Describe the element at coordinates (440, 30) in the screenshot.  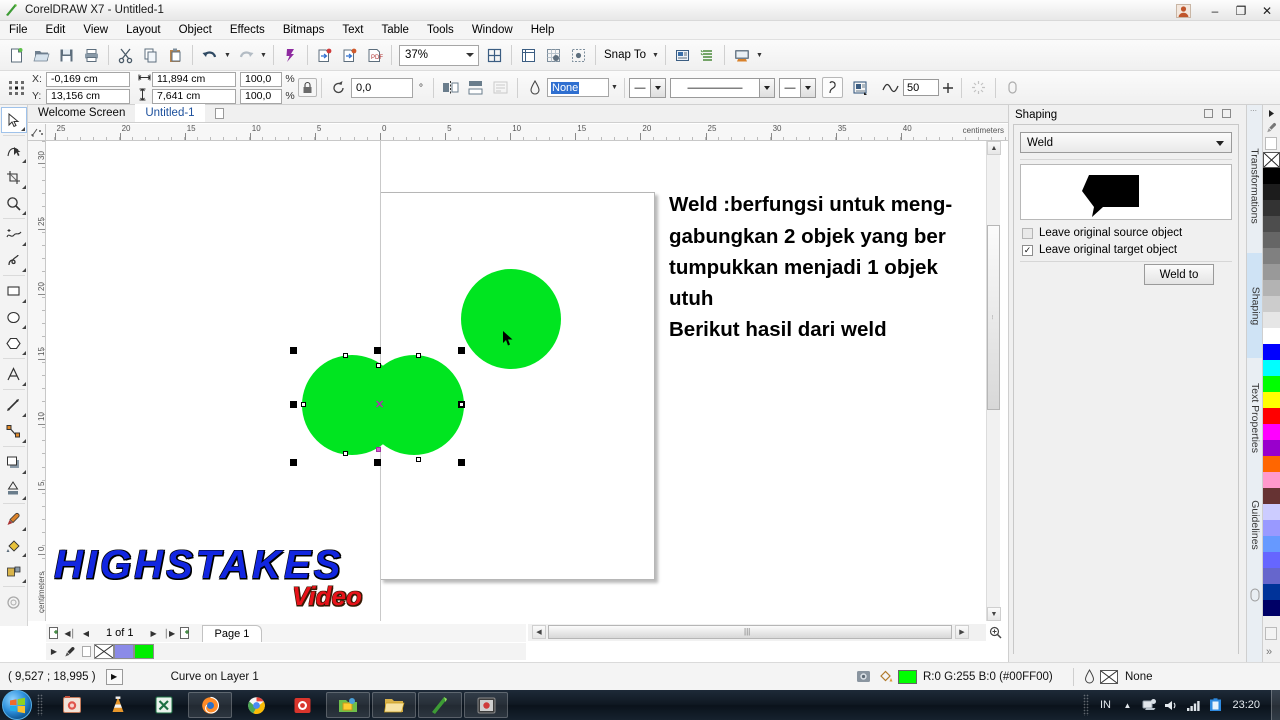
I see `menu-tools: Tools` at that location.